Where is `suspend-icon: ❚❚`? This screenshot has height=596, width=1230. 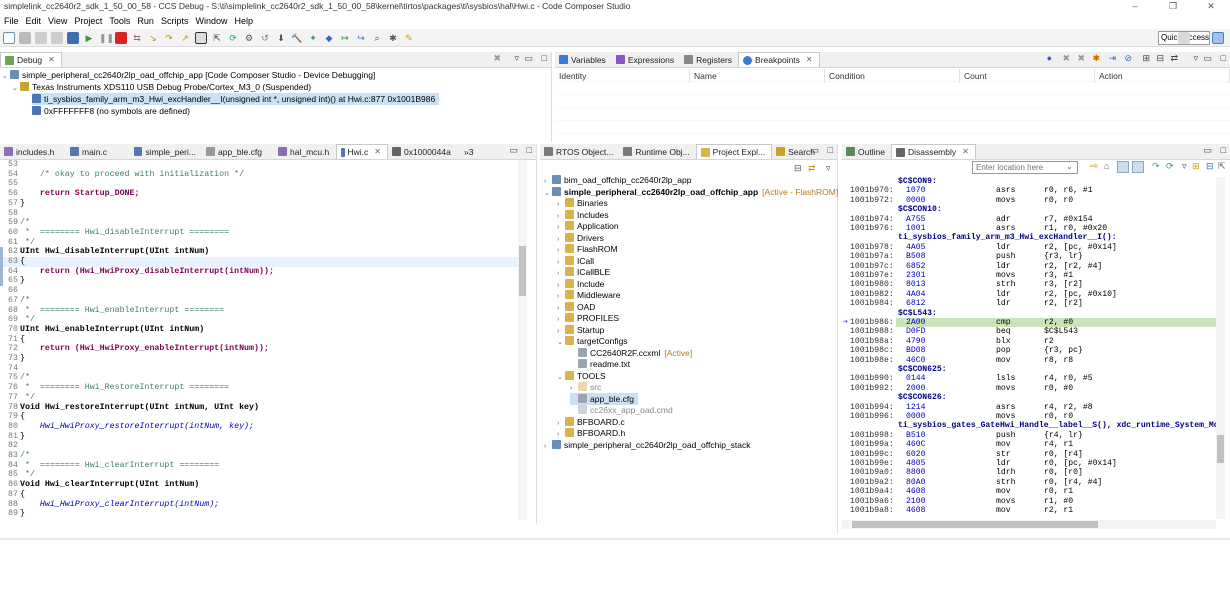
suspend-icon: ❚❚ is located at coordinates (106, 38).